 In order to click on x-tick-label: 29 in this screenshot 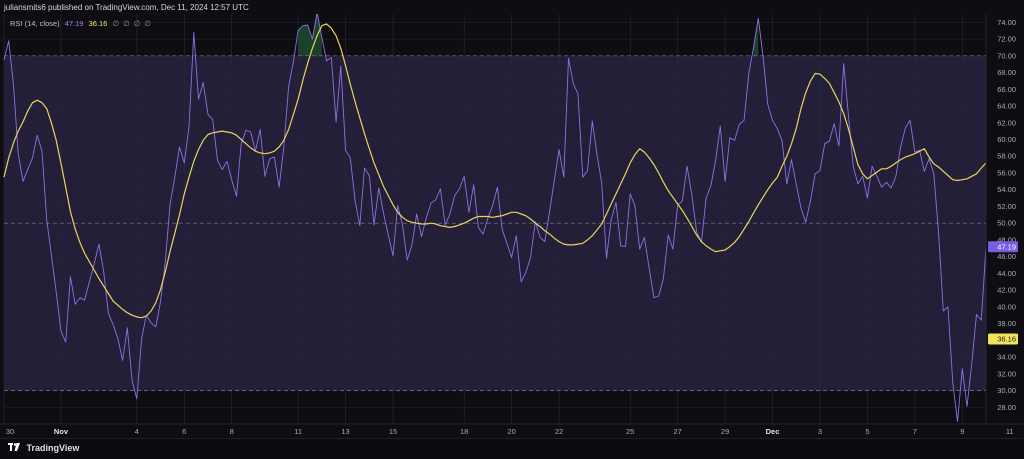, I will do `click(725, 431)`.